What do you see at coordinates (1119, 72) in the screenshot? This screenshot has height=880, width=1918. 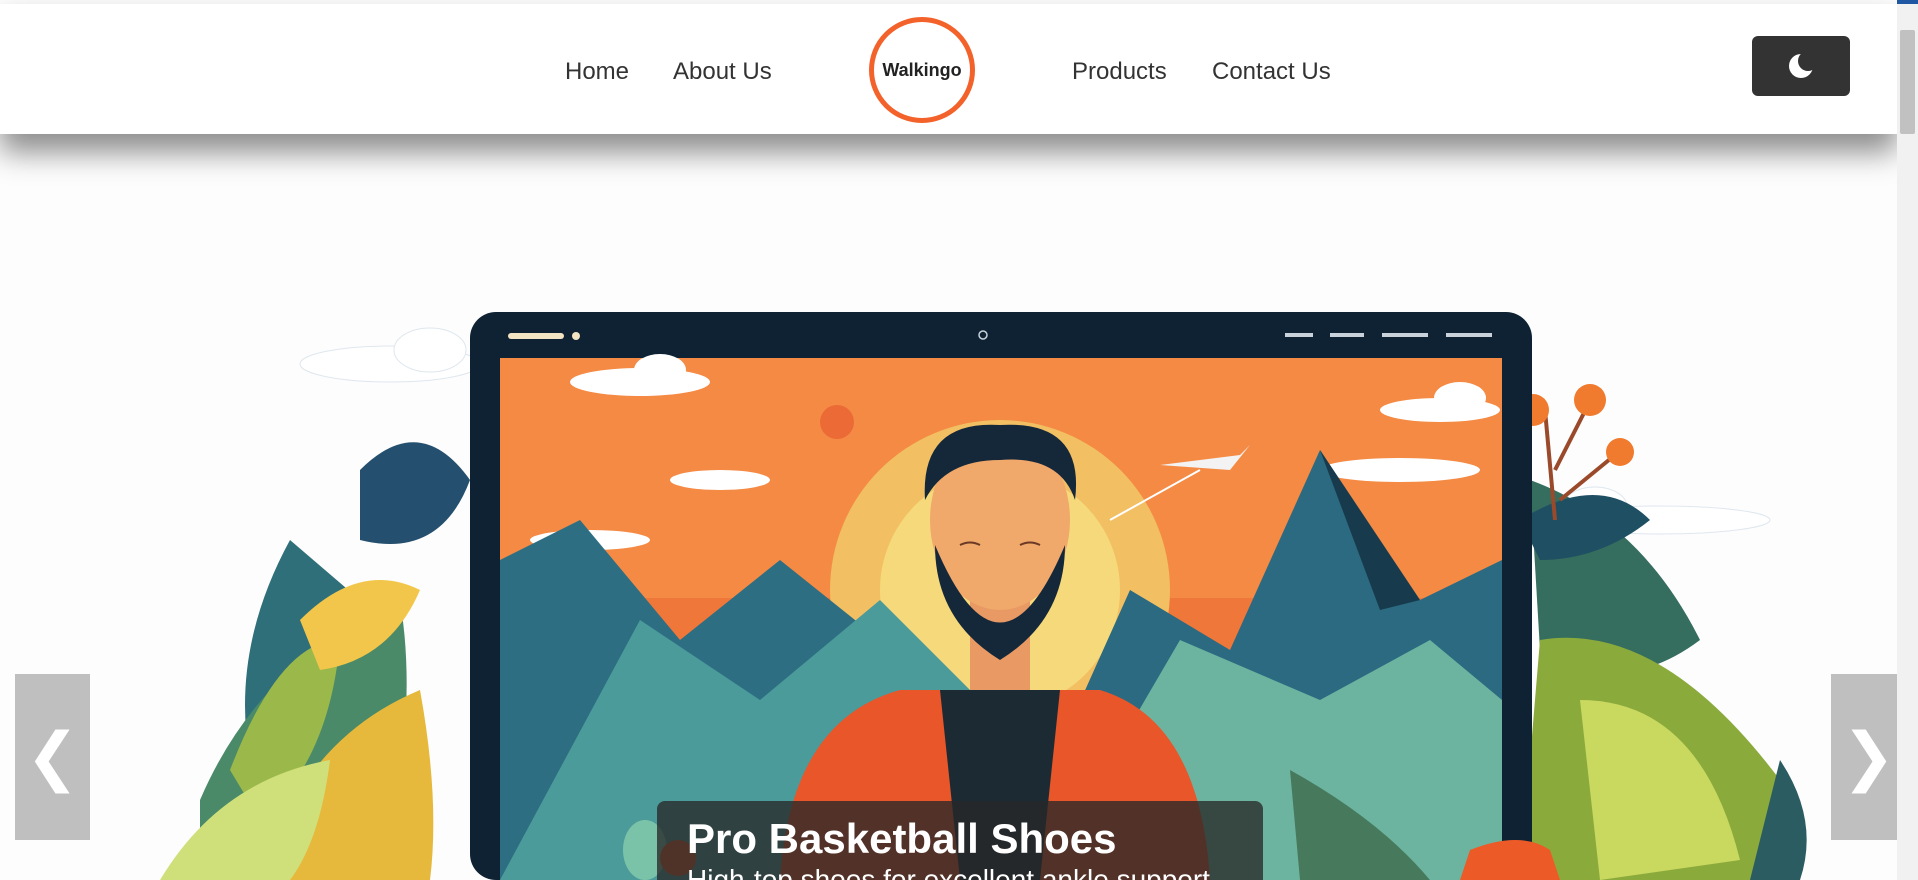 I see `nav-products: Products` at bounding box center [1119, 72].